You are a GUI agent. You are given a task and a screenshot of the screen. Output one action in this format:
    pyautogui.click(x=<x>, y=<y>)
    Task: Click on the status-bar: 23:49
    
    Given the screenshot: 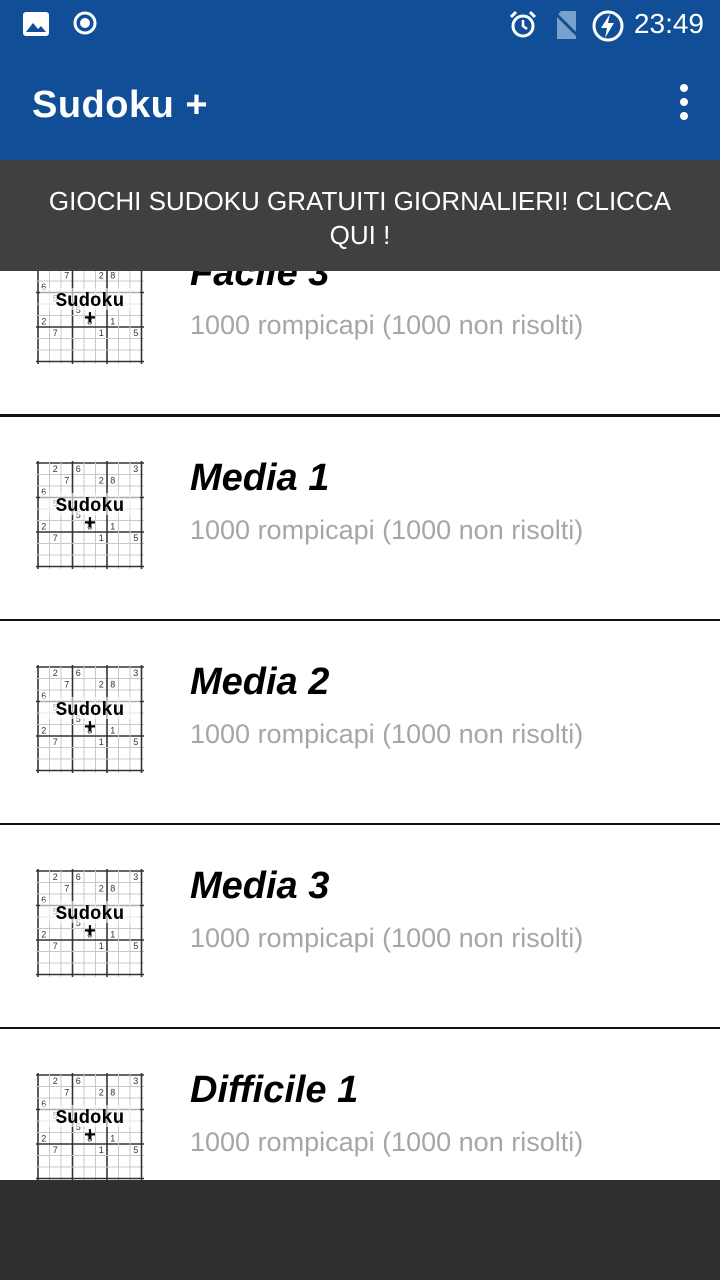 What is the action you would take?
    pyautogui.click(x=360, y=24)
    